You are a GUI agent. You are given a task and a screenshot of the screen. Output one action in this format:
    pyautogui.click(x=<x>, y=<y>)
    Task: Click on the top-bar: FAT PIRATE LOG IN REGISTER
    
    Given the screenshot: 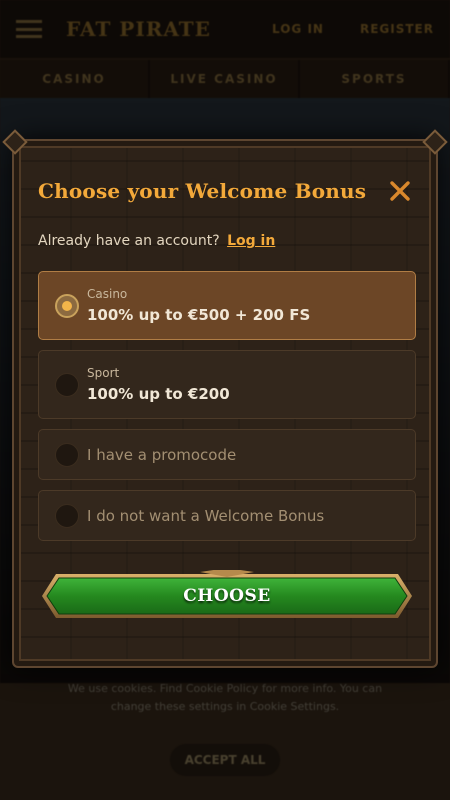 What is the action you would take?
    pyautogui.click(x=225, y=29)
    